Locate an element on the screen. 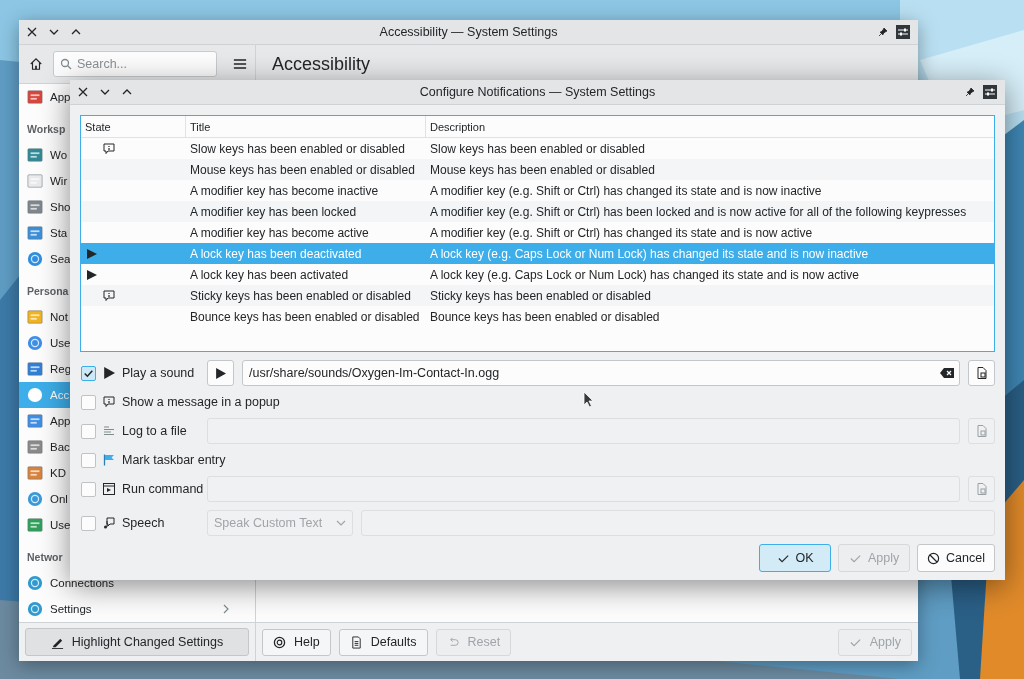 The height and width of the screenshot is (679, 1024). action-label: Log to a file is located at coordinates (154, 431).